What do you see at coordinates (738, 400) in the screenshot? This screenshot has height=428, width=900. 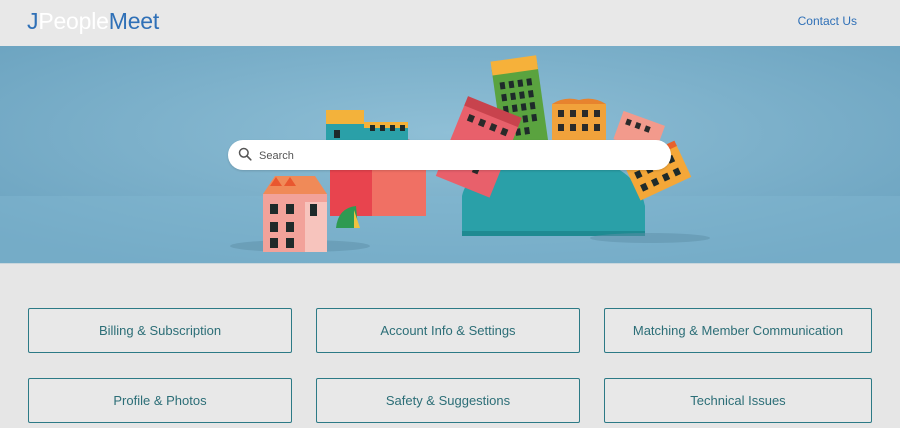 I see `category-technical-issues: Technical Issues` at bounding box center [738, 400].